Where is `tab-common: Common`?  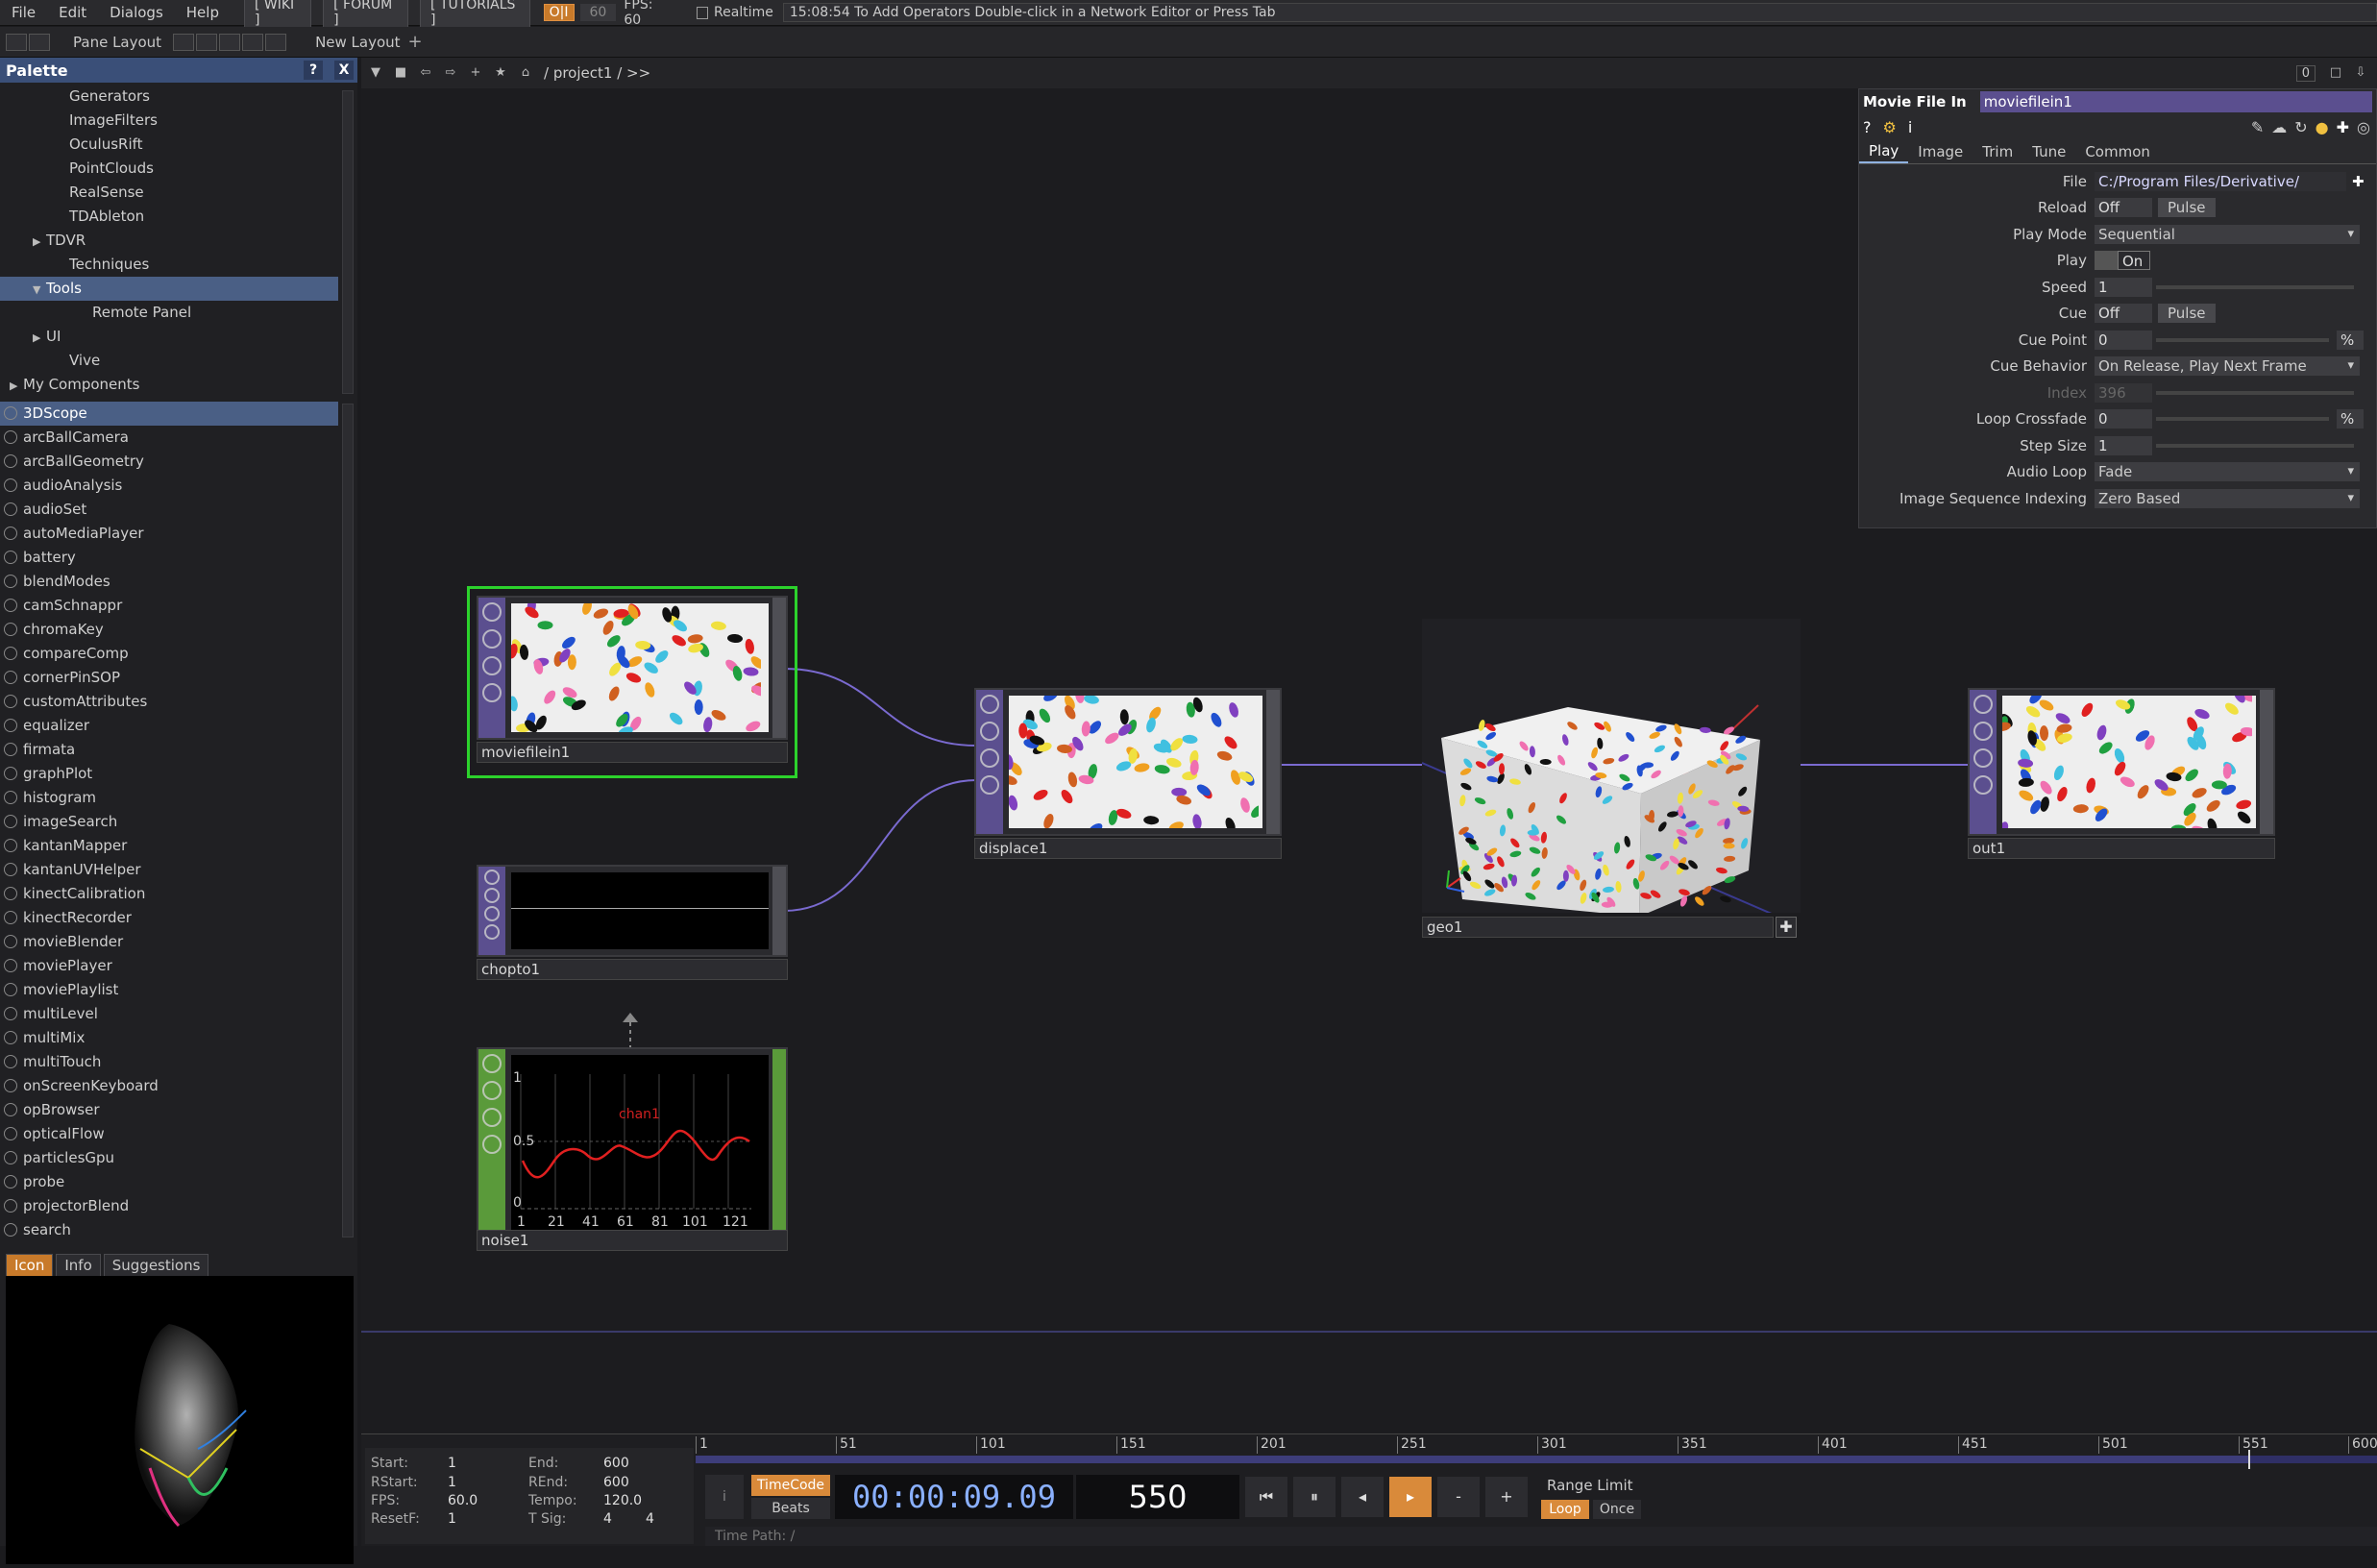 tab-common: Common is located at coordinates (2117, 152).